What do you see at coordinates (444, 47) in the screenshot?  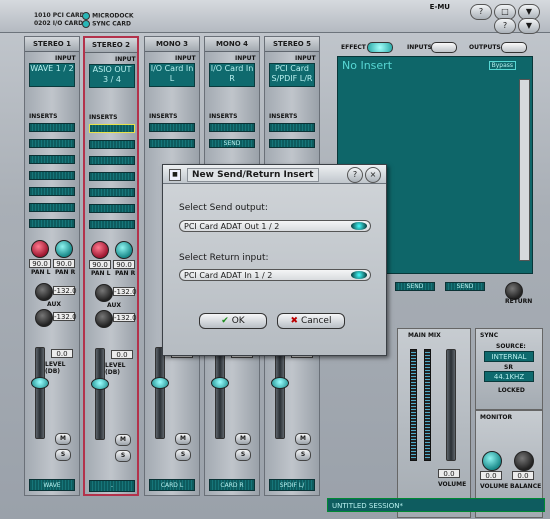 I see `inputs-toggle` at bounding box center [444, 47].